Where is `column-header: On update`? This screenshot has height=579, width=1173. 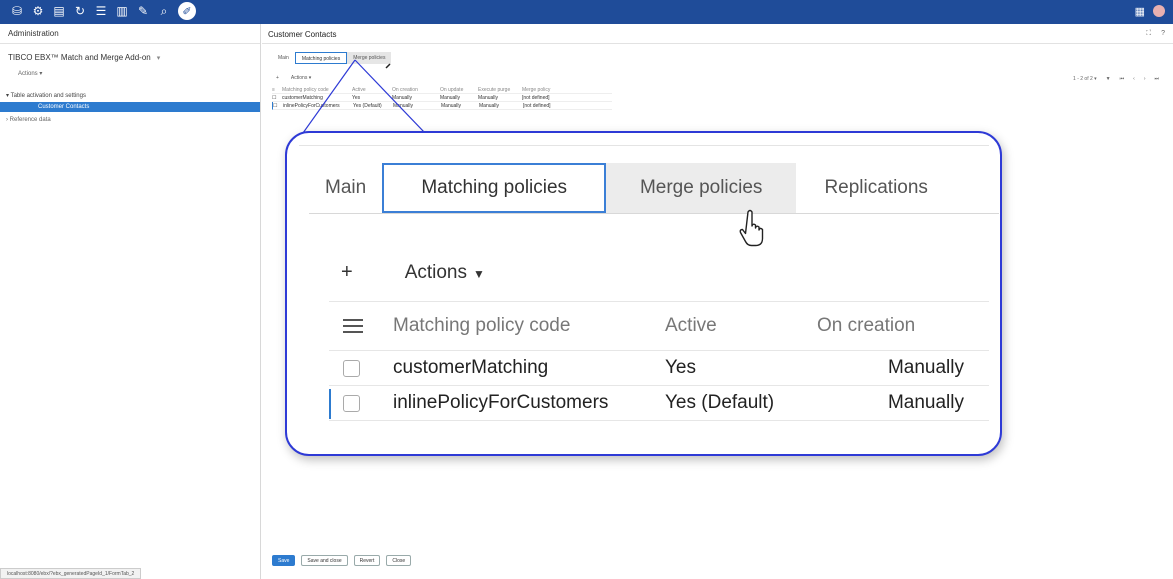 column-header: On update is located at coordinates (459, 89).